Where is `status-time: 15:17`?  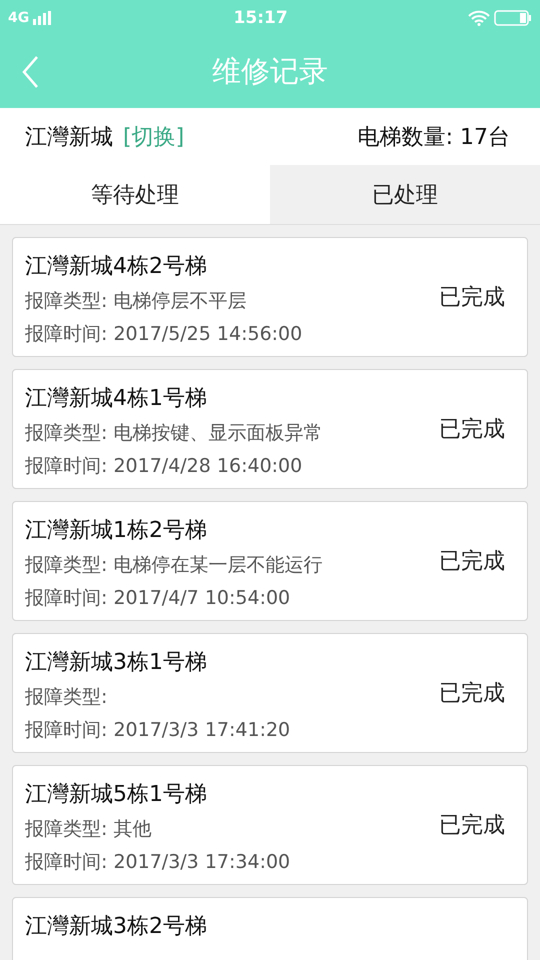
status-time: 15:17 is located at coordinates (261, 18).